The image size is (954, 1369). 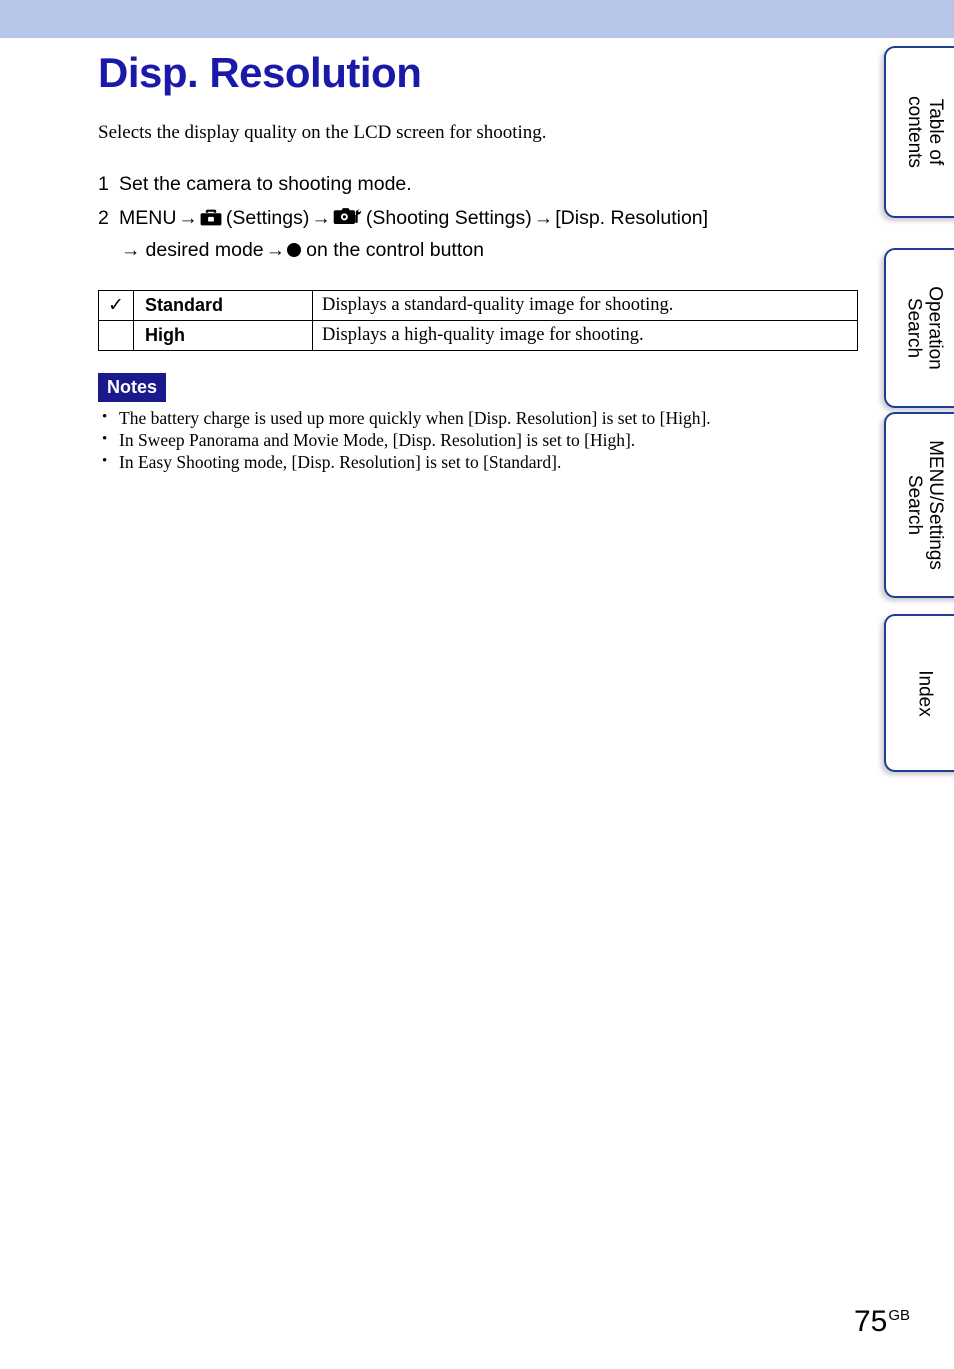 What do you see at coordinates (188, 218) in the screenshot?
I see `arrow-1: →` at bounding box center [188, 218].